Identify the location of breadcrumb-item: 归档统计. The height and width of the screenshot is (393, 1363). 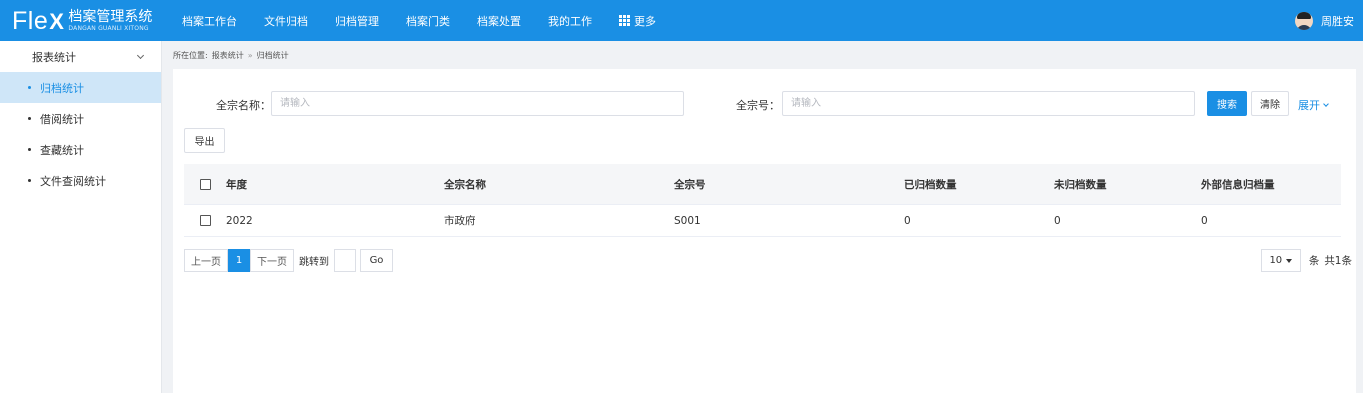
(272, 55).